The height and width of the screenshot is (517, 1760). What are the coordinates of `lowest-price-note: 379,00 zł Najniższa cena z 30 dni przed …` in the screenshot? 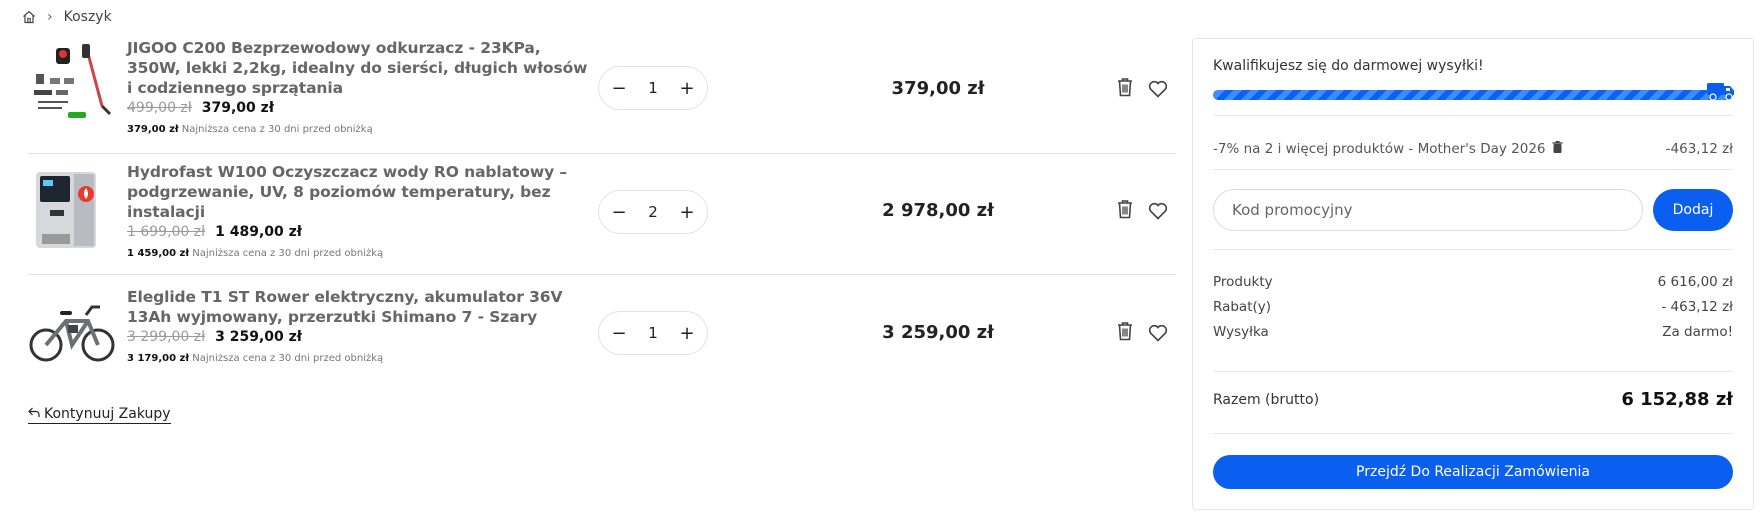 It's located at (362, 129).